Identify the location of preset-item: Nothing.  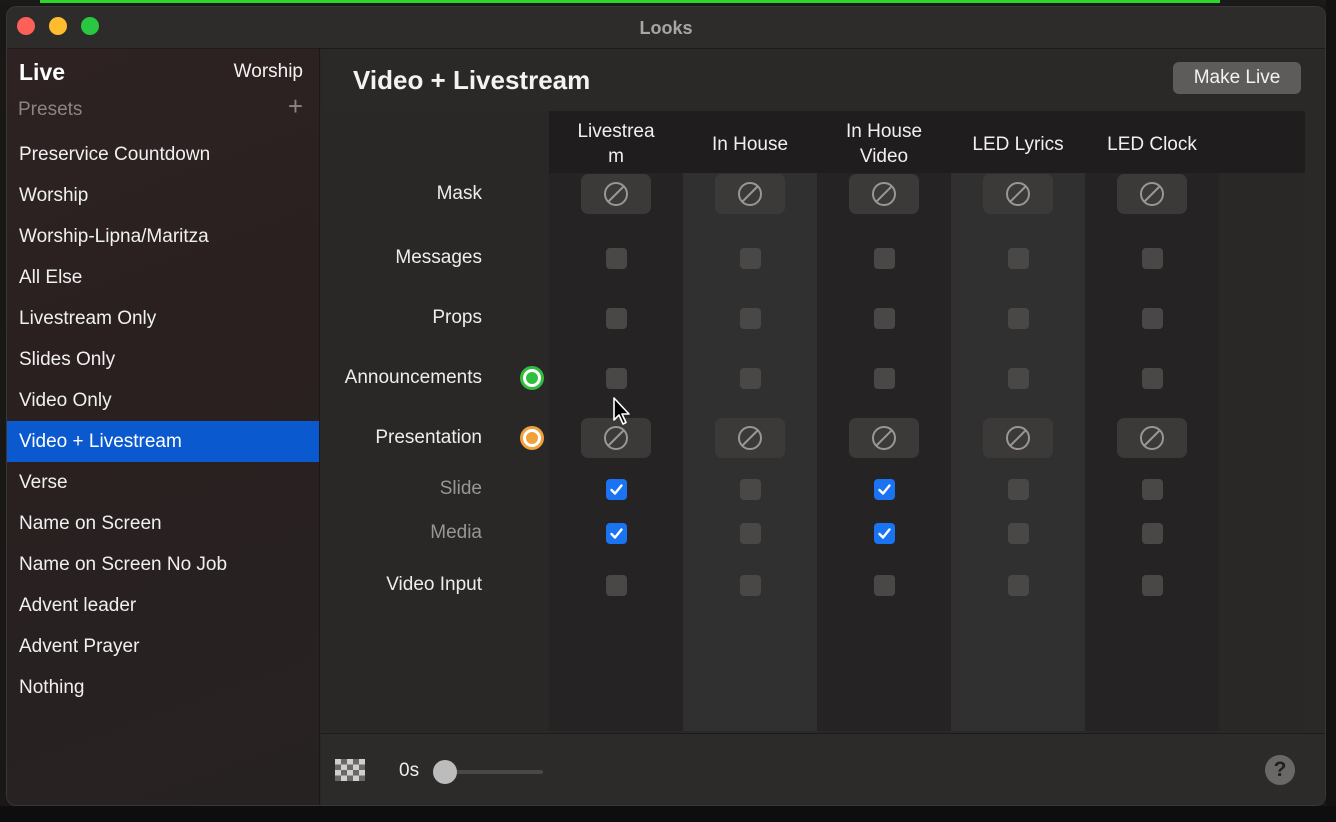
(163, 687).